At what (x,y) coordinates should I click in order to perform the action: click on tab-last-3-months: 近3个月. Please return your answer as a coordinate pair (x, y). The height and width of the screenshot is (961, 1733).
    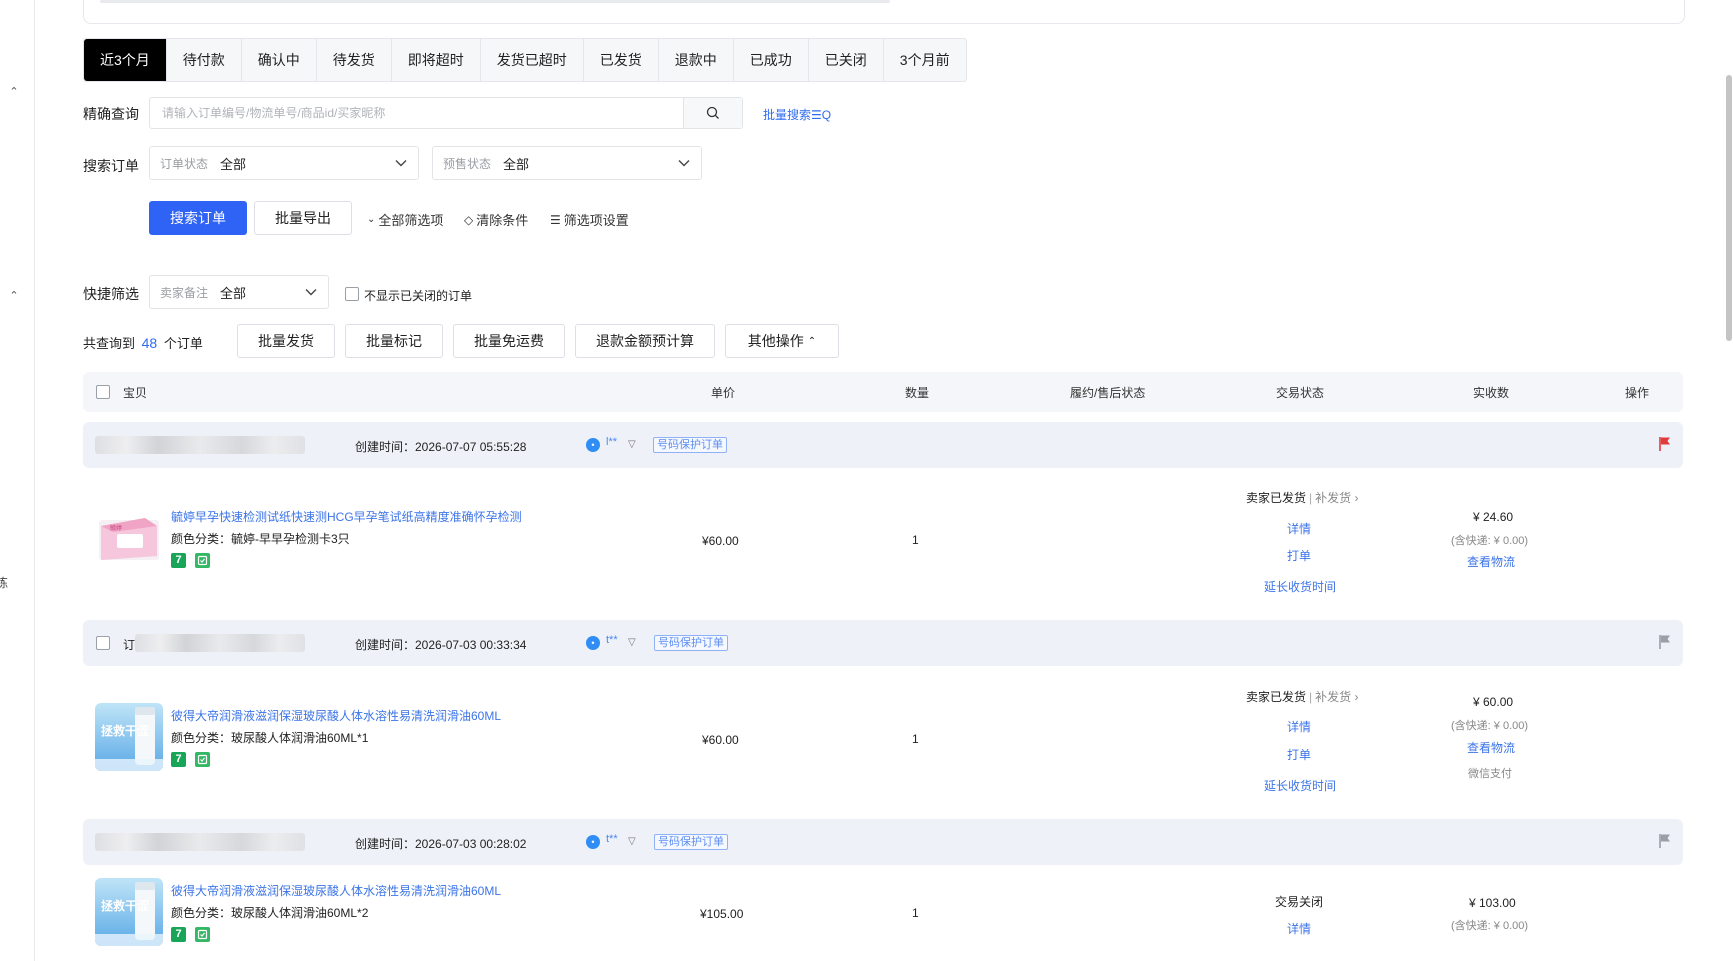
    Looking at the image, I should click on (125, 60).